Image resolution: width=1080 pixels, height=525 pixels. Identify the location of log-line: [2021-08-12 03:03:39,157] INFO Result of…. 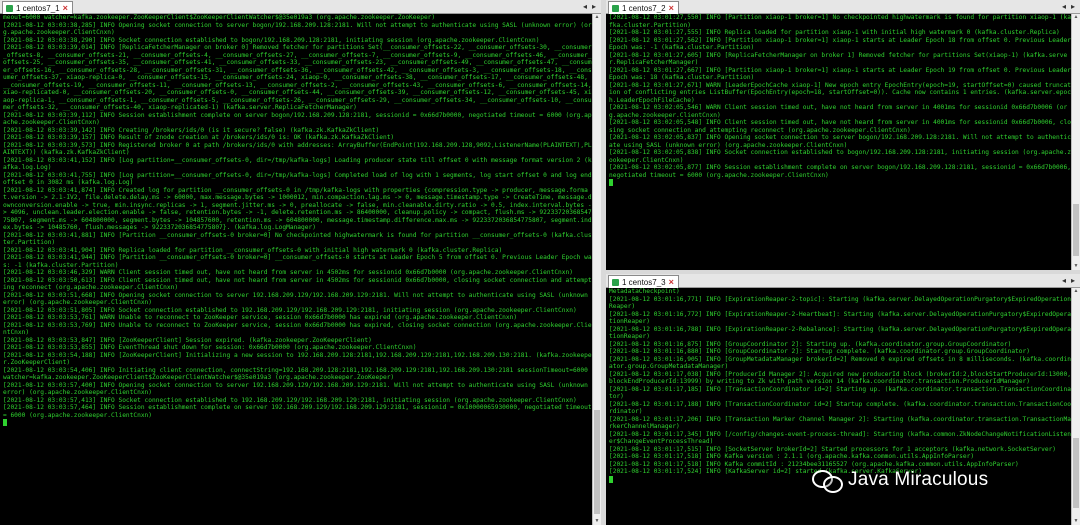
(199, 137).